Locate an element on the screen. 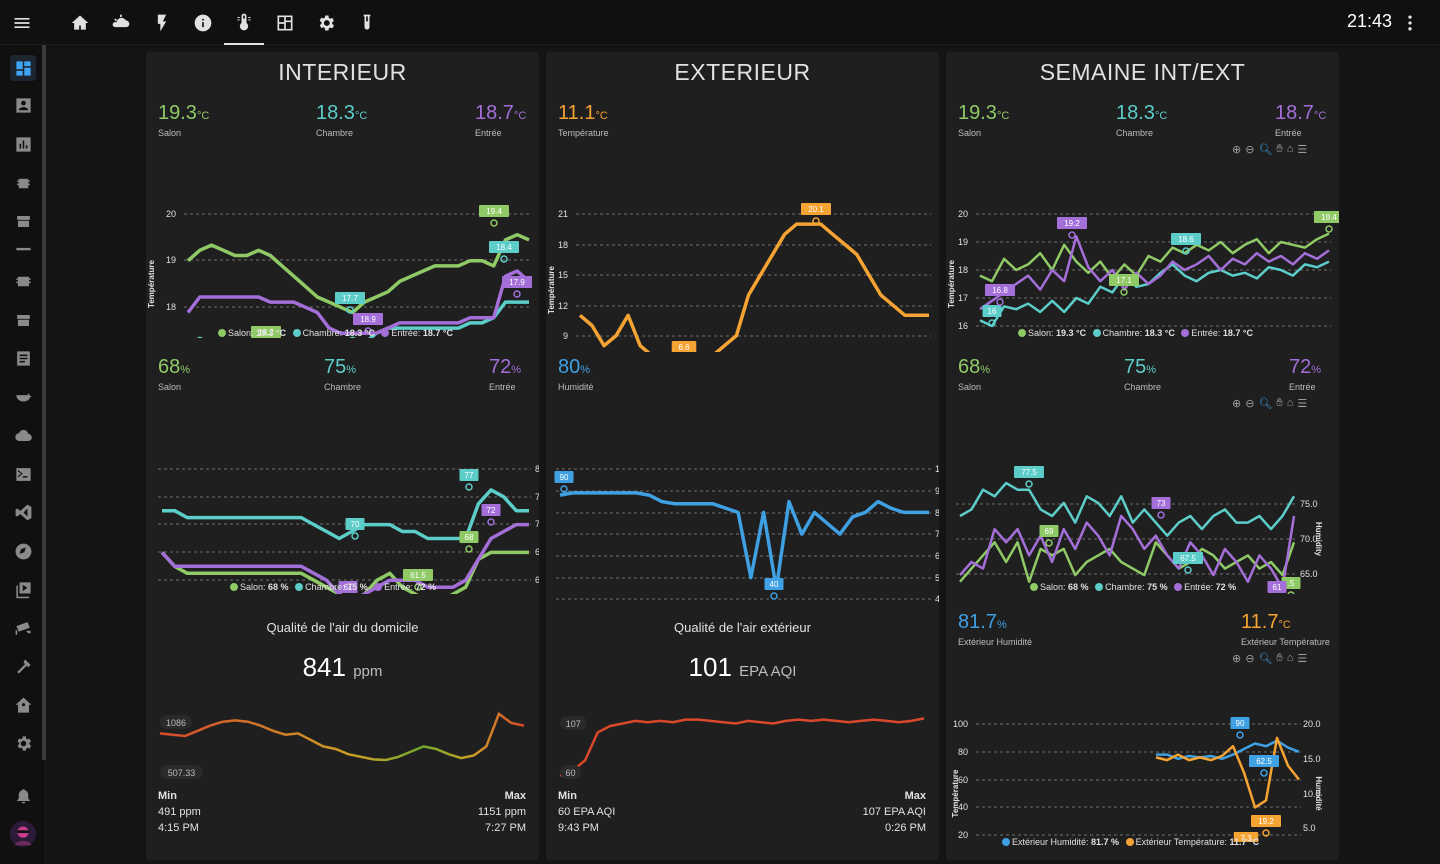  air-quality-value: 841 ppm is located at coordinates (342, 667).